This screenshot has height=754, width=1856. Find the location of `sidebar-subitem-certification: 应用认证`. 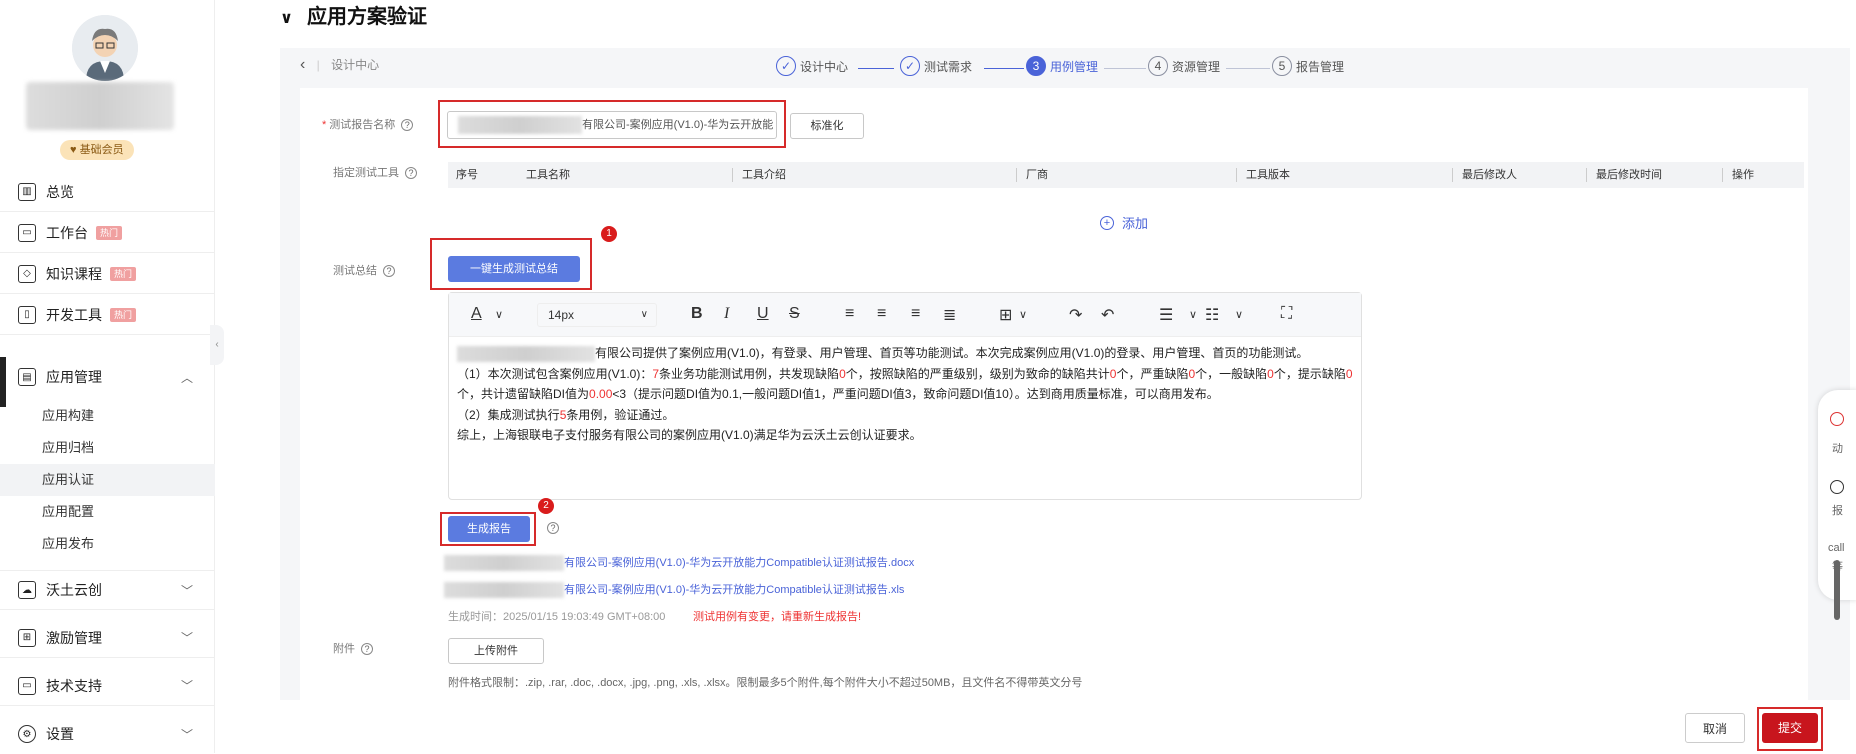

sidebar-subitem-certification: 应用认证 is located at coordinates (107, 480).